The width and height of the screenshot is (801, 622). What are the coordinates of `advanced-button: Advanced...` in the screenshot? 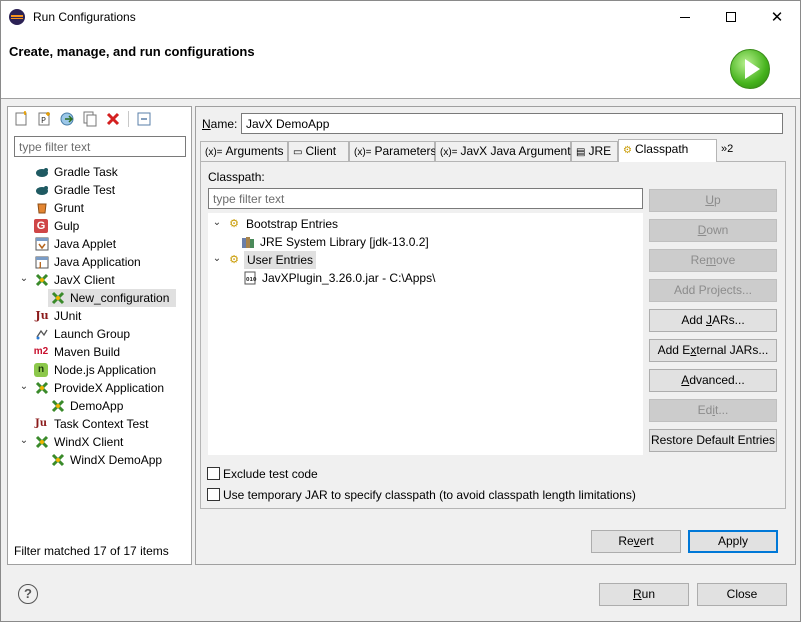 It's located at (713, 380).